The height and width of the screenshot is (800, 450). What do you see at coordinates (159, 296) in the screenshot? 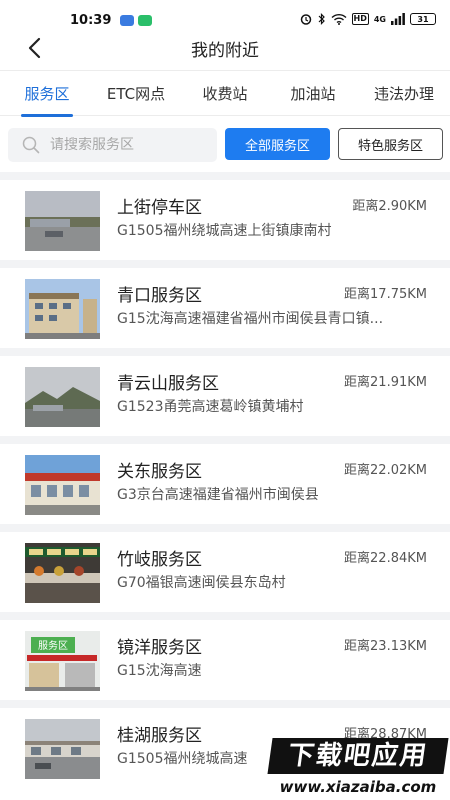
I see `item-name: 青口服务区` at bounding box center [159, 296].